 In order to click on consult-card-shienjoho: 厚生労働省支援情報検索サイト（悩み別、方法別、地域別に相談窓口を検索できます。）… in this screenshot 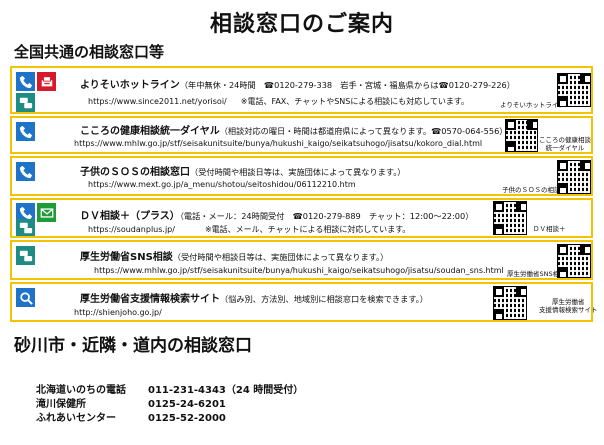, I will do `click(304, 302)`.